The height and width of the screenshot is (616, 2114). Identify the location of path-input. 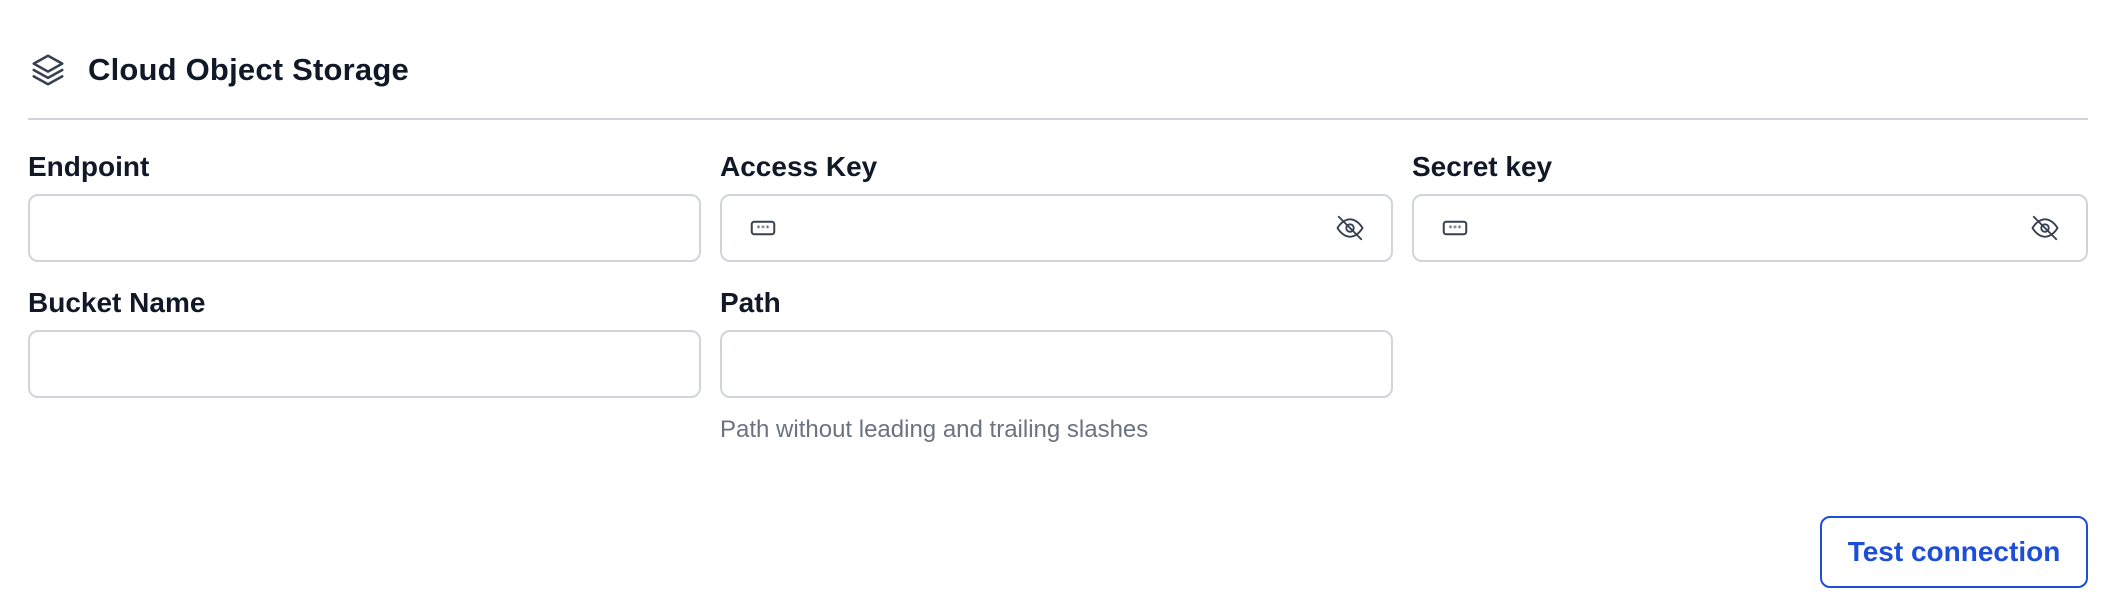
(1056, 364).